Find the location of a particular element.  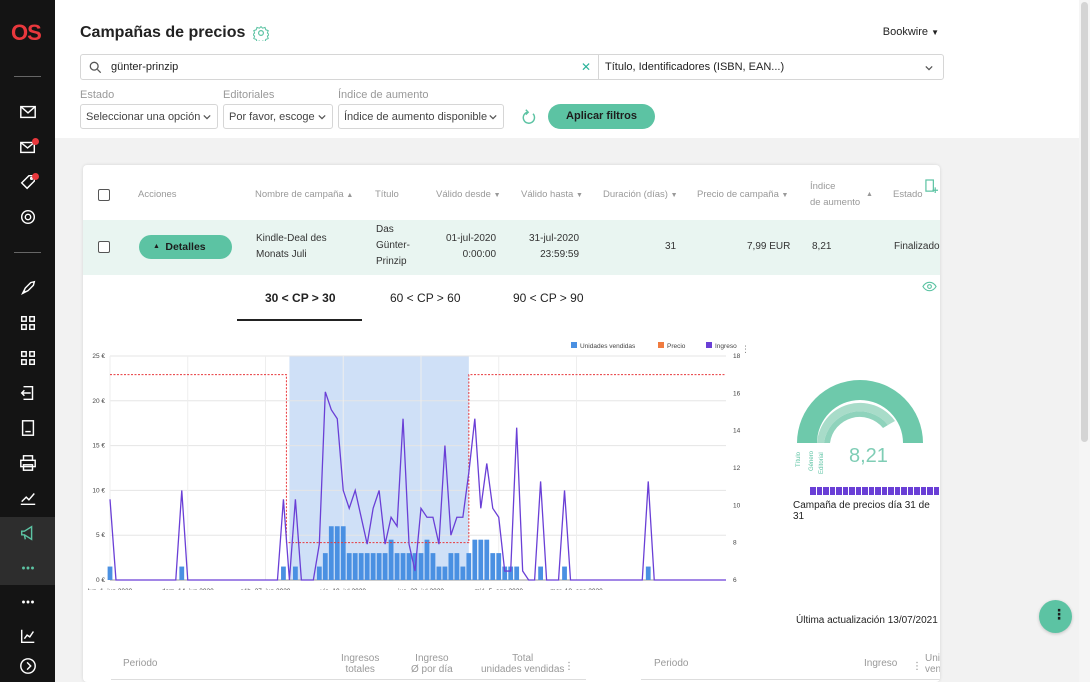

estado-select: Seleccionar una opción is located at coordinates (149, 116).